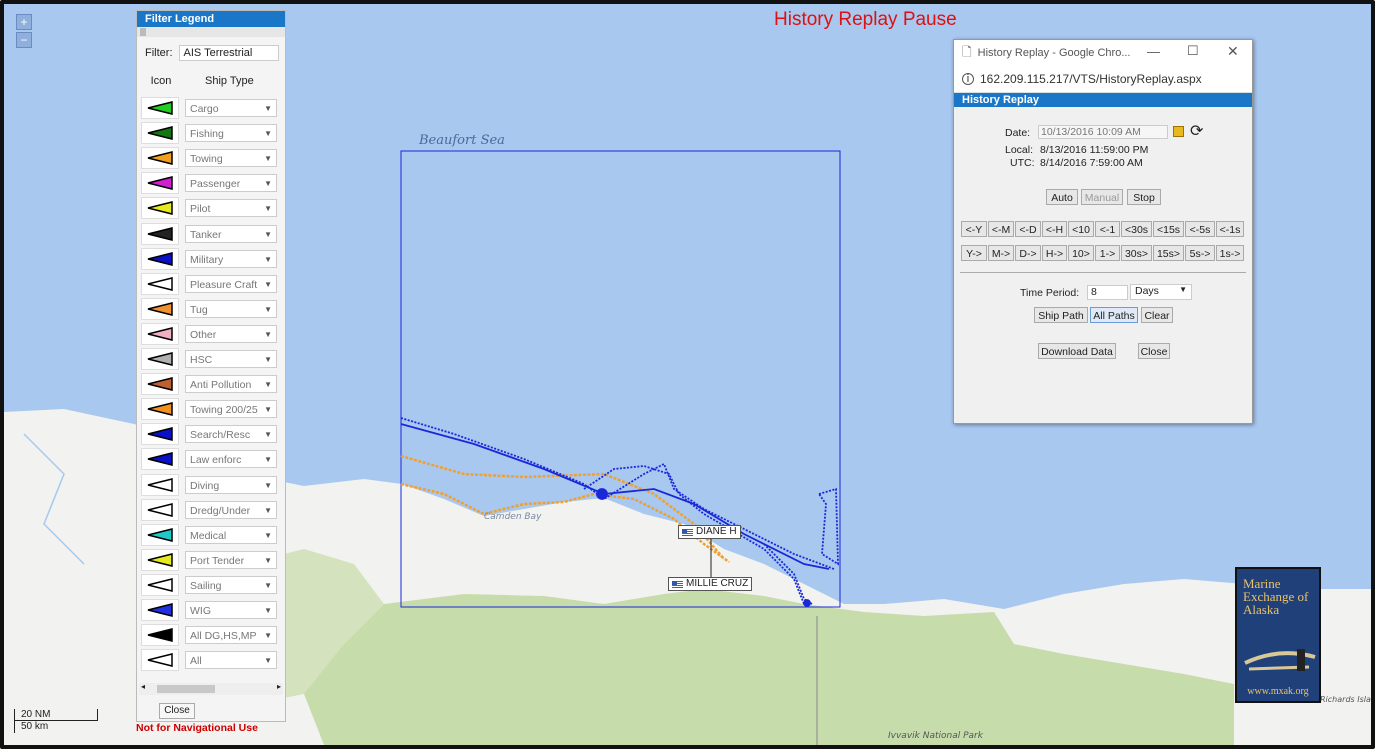  I want to click on legend-row: Tanker ▼, so click(209, 233).